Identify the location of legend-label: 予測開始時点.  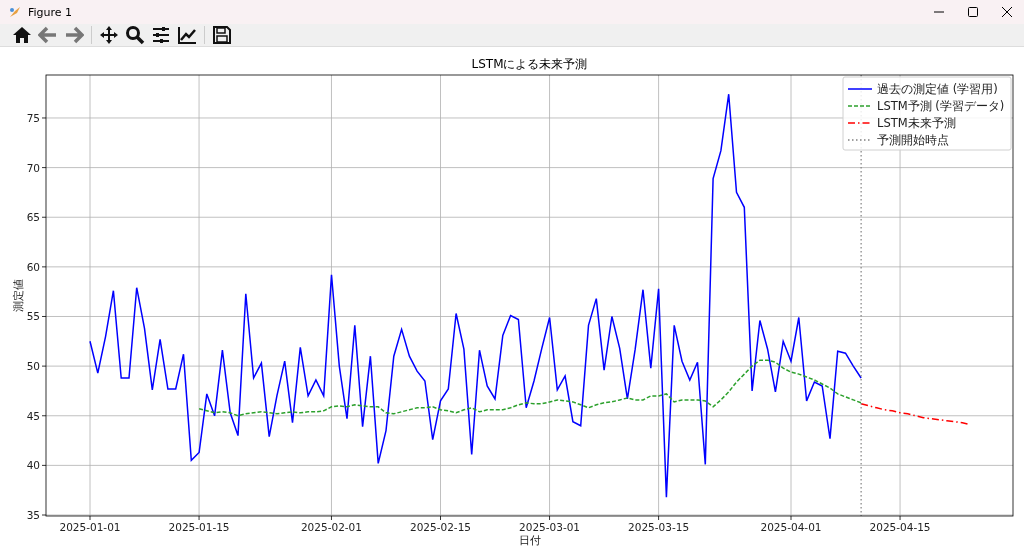
(913, 140).